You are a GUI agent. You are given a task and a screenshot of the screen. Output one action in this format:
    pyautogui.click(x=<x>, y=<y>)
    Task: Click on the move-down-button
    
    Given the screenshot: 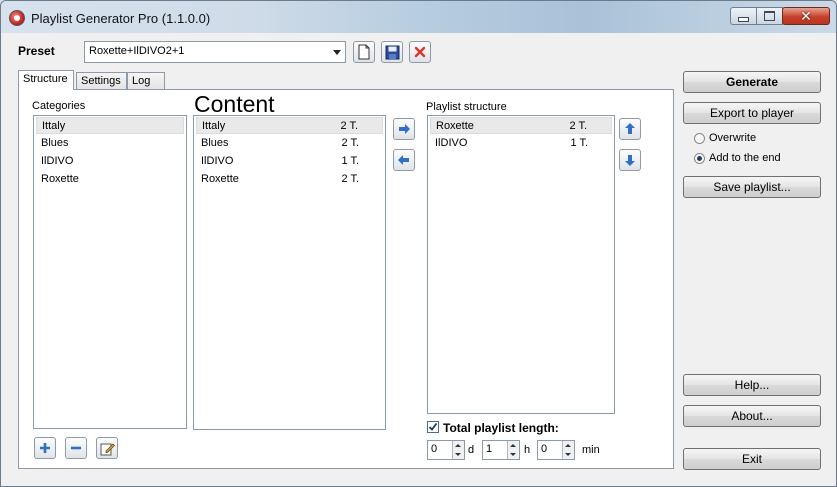 What is the action you would take?
    pyautogui.click(x=630, y=160)
    